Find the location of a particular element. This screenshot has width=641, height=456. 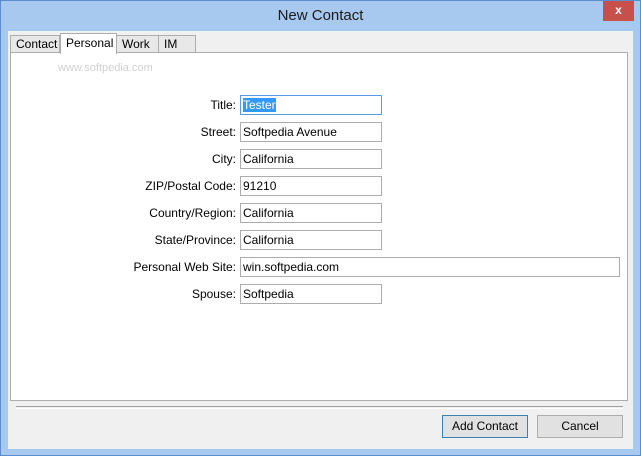

tab-personal: Personal is located at coordinates (88, 43).